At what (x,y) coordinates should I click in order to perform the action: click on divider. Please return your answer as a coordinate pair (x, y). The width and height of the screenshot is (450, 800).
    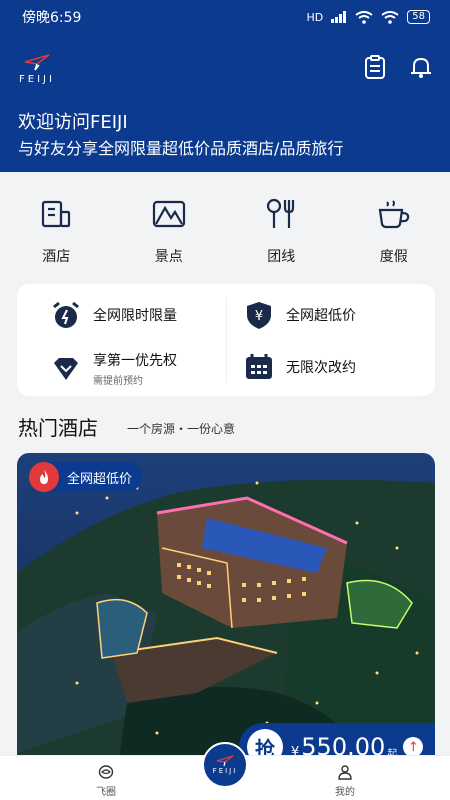
    Looking at the image, I should click on (226, 340).